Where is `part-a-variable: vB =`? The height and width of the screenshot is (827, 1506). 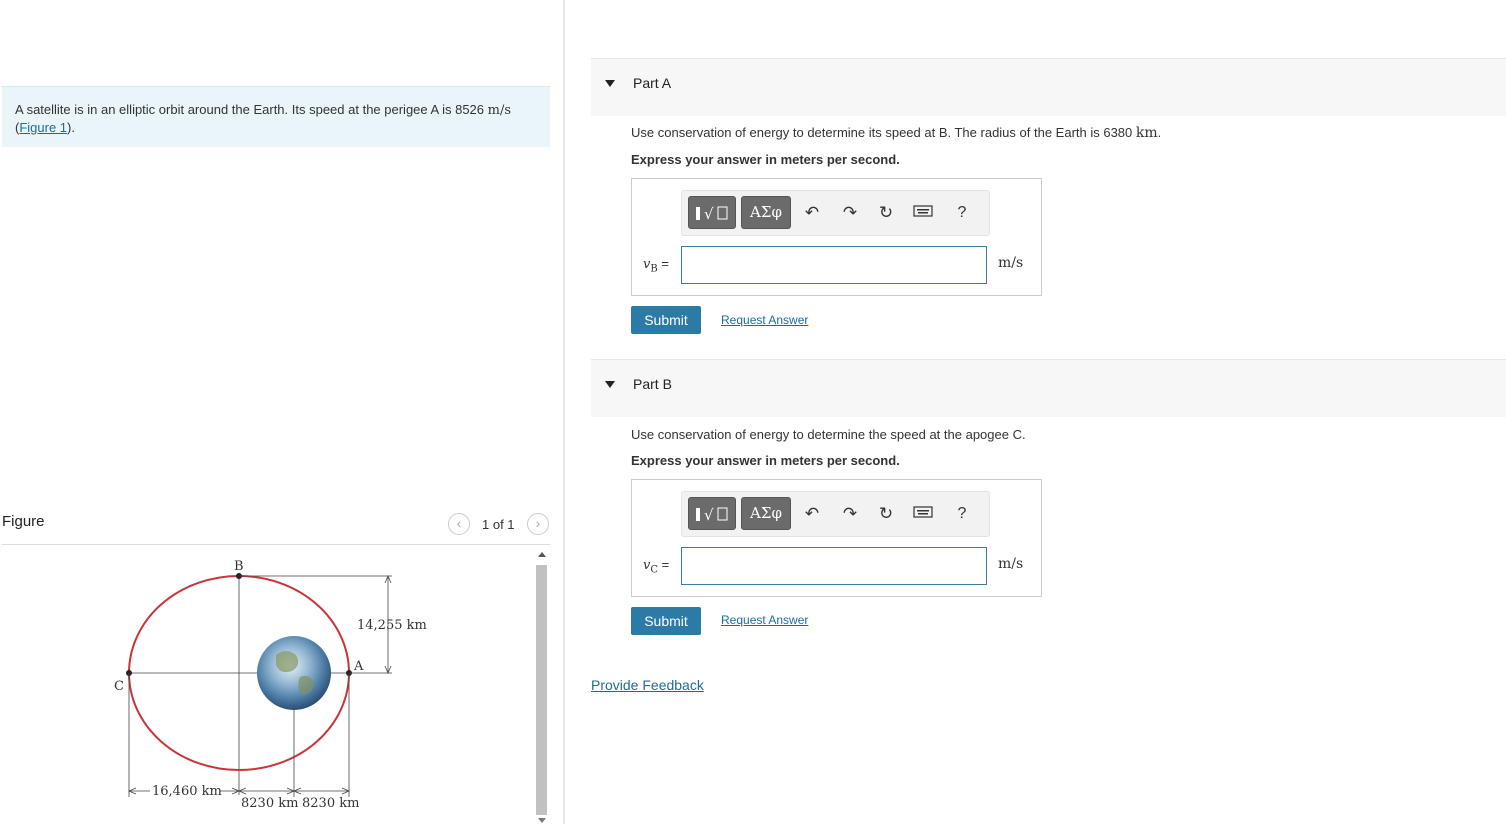 part-a-variable: vB = is located at coordinates (656, 265).